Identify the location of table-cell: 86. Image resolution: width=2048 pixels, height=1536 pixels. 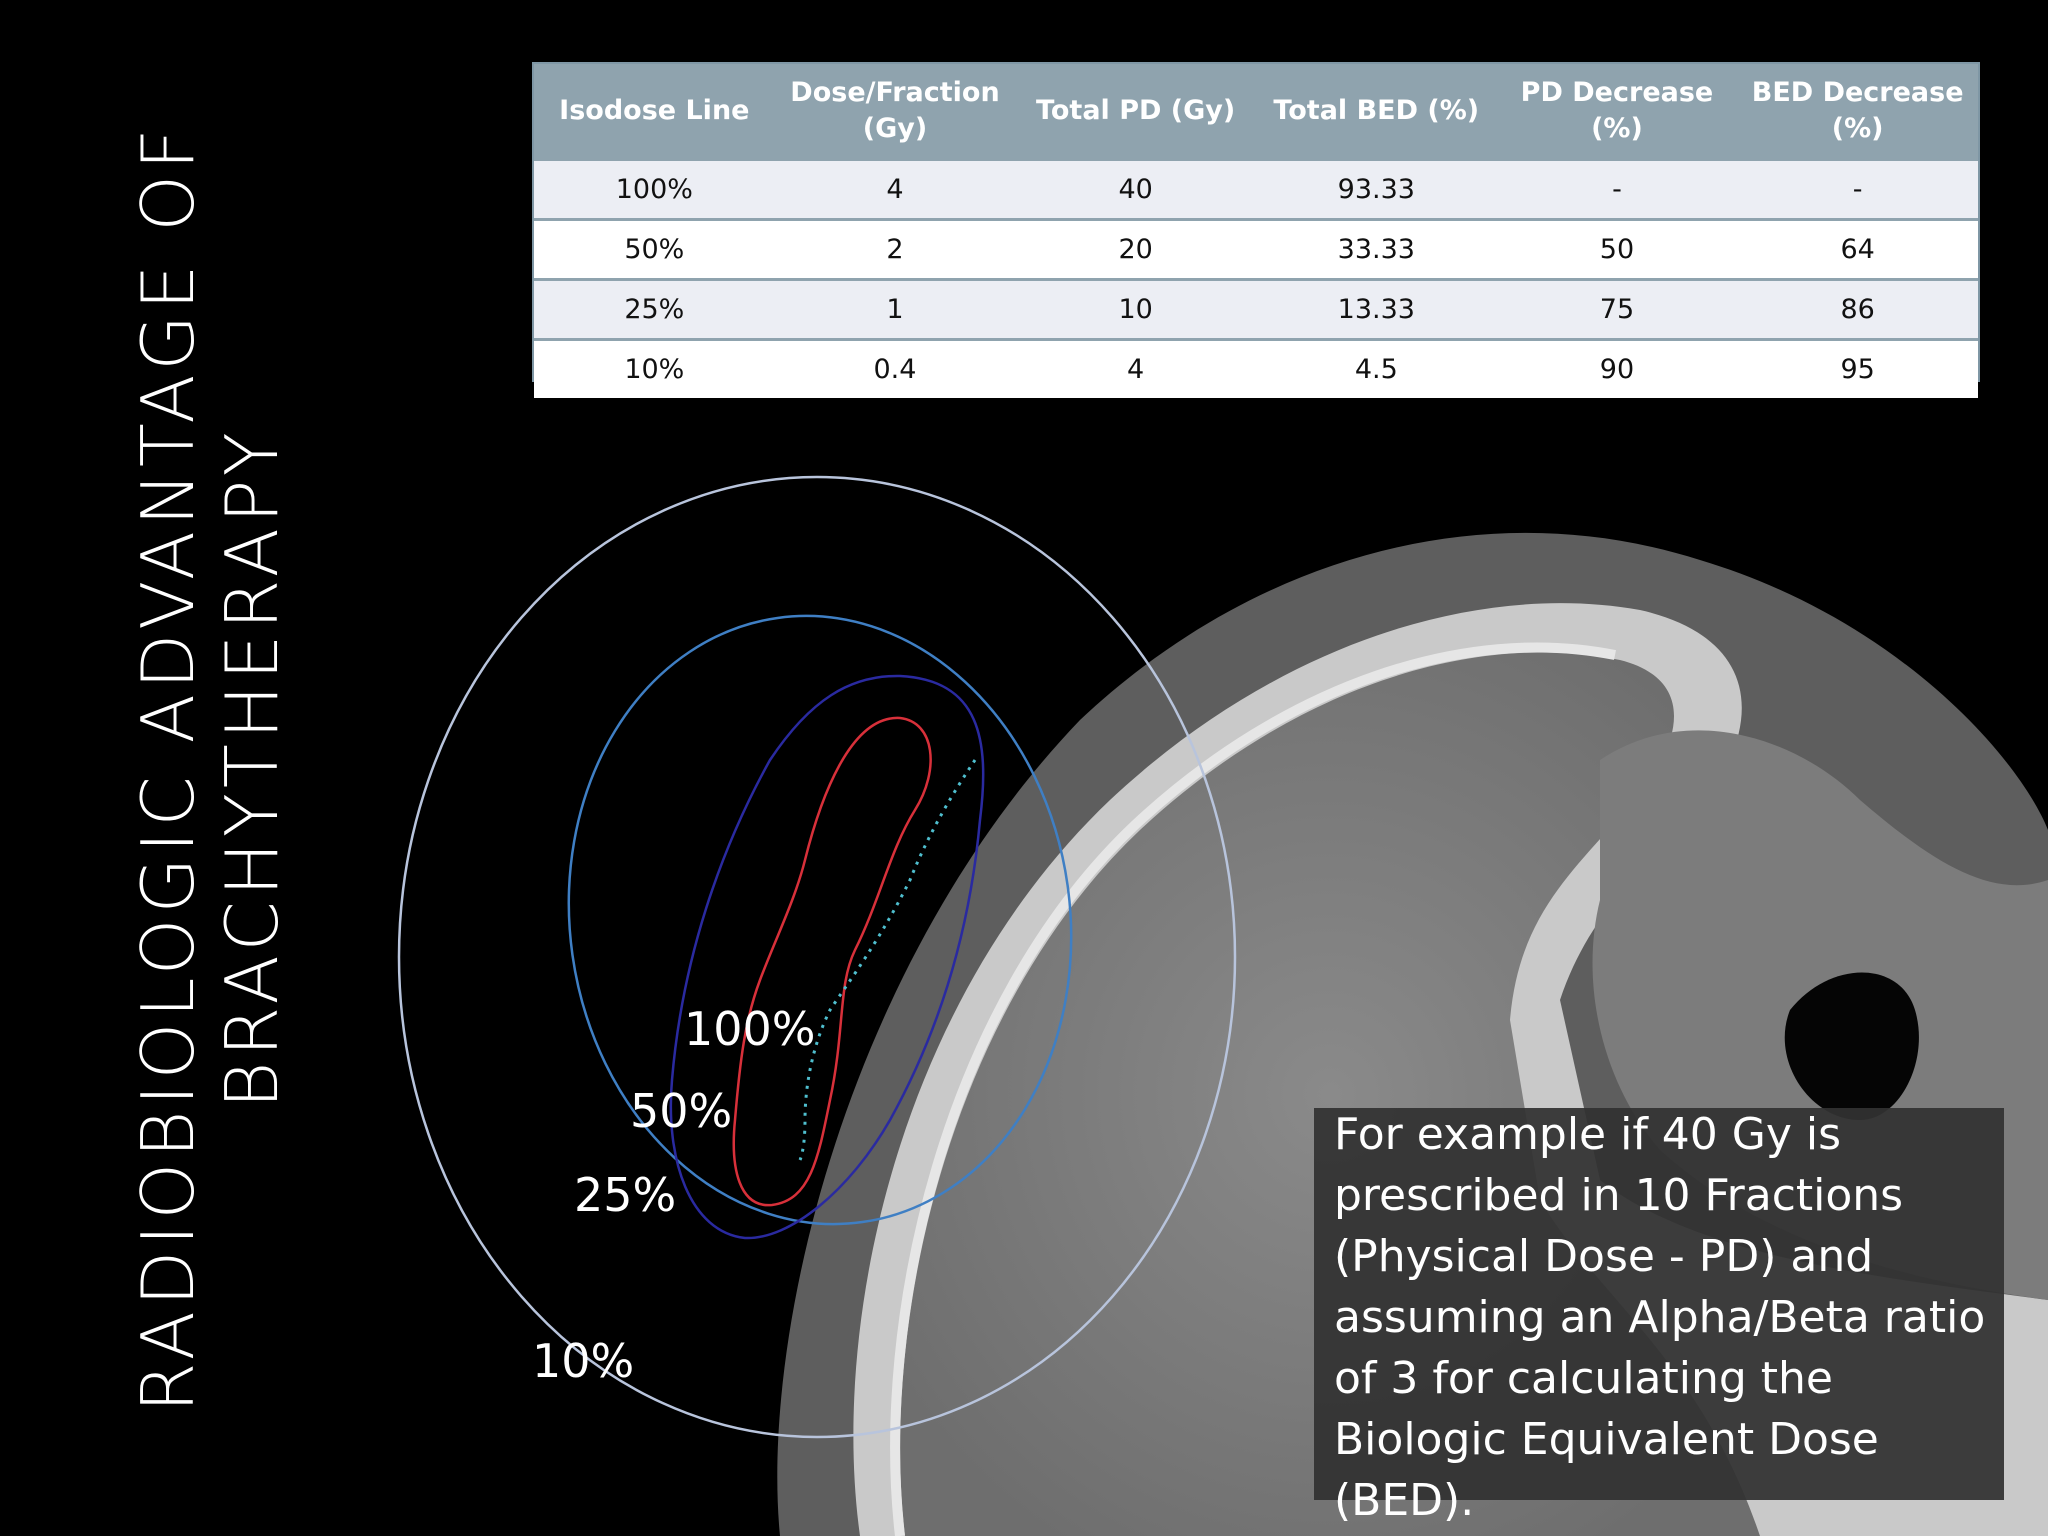
(1857, 309).